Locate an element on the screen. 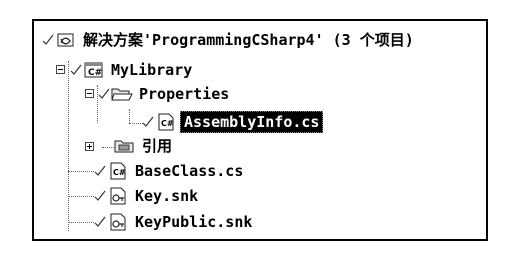  tree-item-baseclass: C# BaseClass.cs is located at coordinates (170, 171).